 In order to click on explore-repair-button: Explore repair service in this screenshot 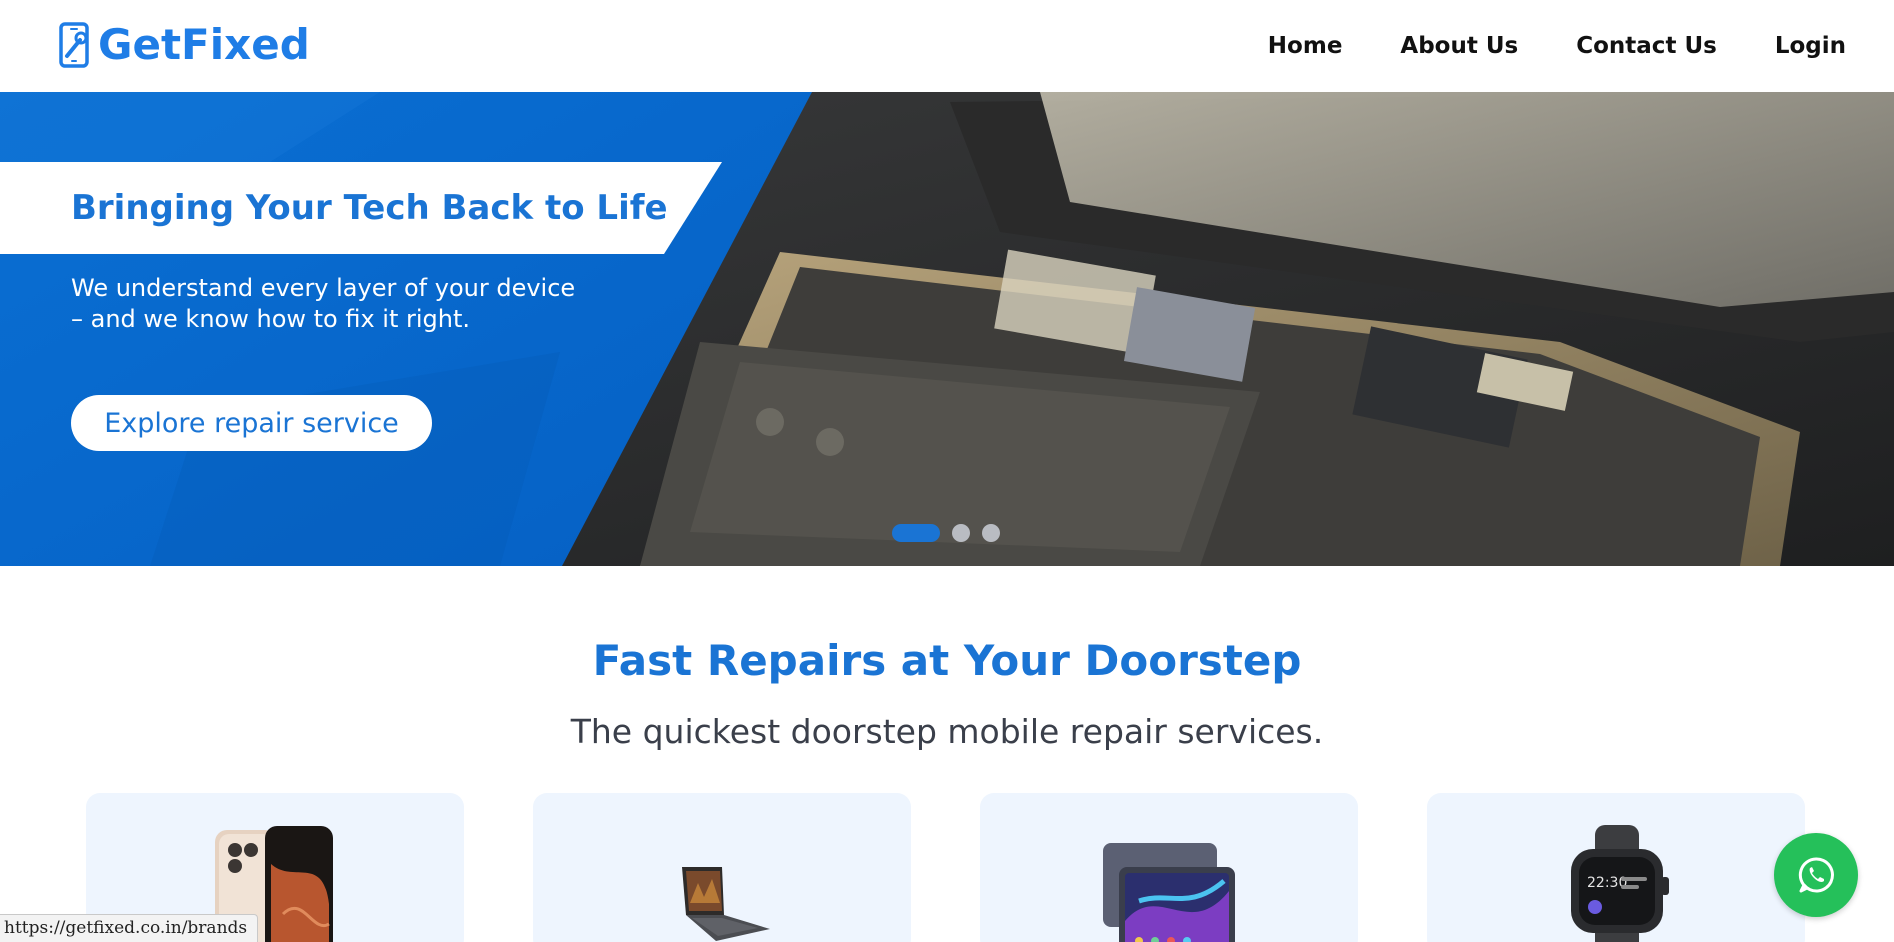, I will do `click(251, 423)`.